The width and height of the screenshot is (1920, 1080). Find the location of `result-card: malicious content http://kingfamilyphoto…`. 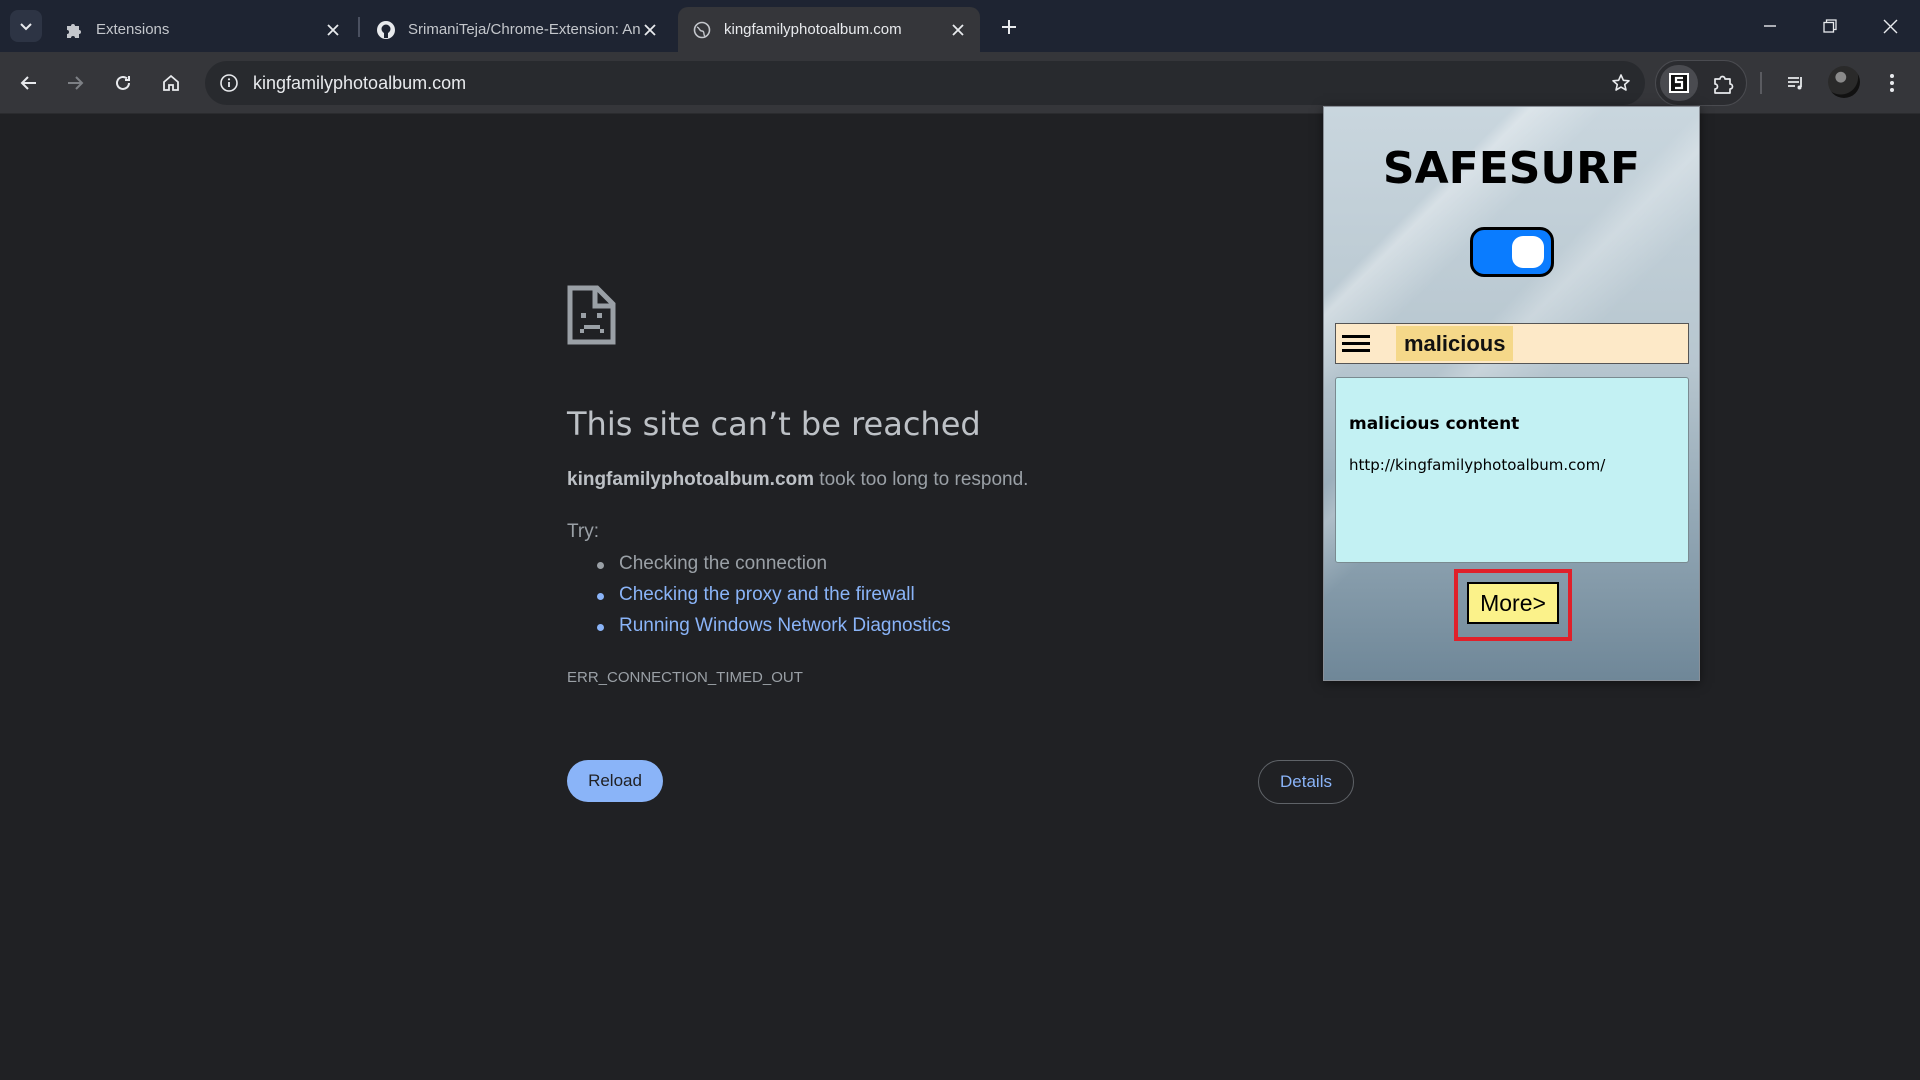

result-card: malicious content http://kingfamilyphoto… is located at coordinates (1512, 470).